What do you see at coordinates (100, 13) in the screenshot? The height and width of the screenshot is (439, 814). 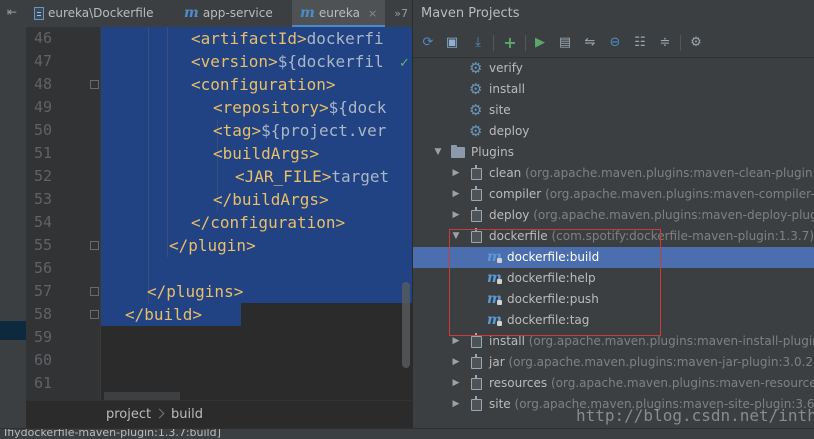 I see `tab-label: eureka\Dockerfile` at bounding box center [100, 13].